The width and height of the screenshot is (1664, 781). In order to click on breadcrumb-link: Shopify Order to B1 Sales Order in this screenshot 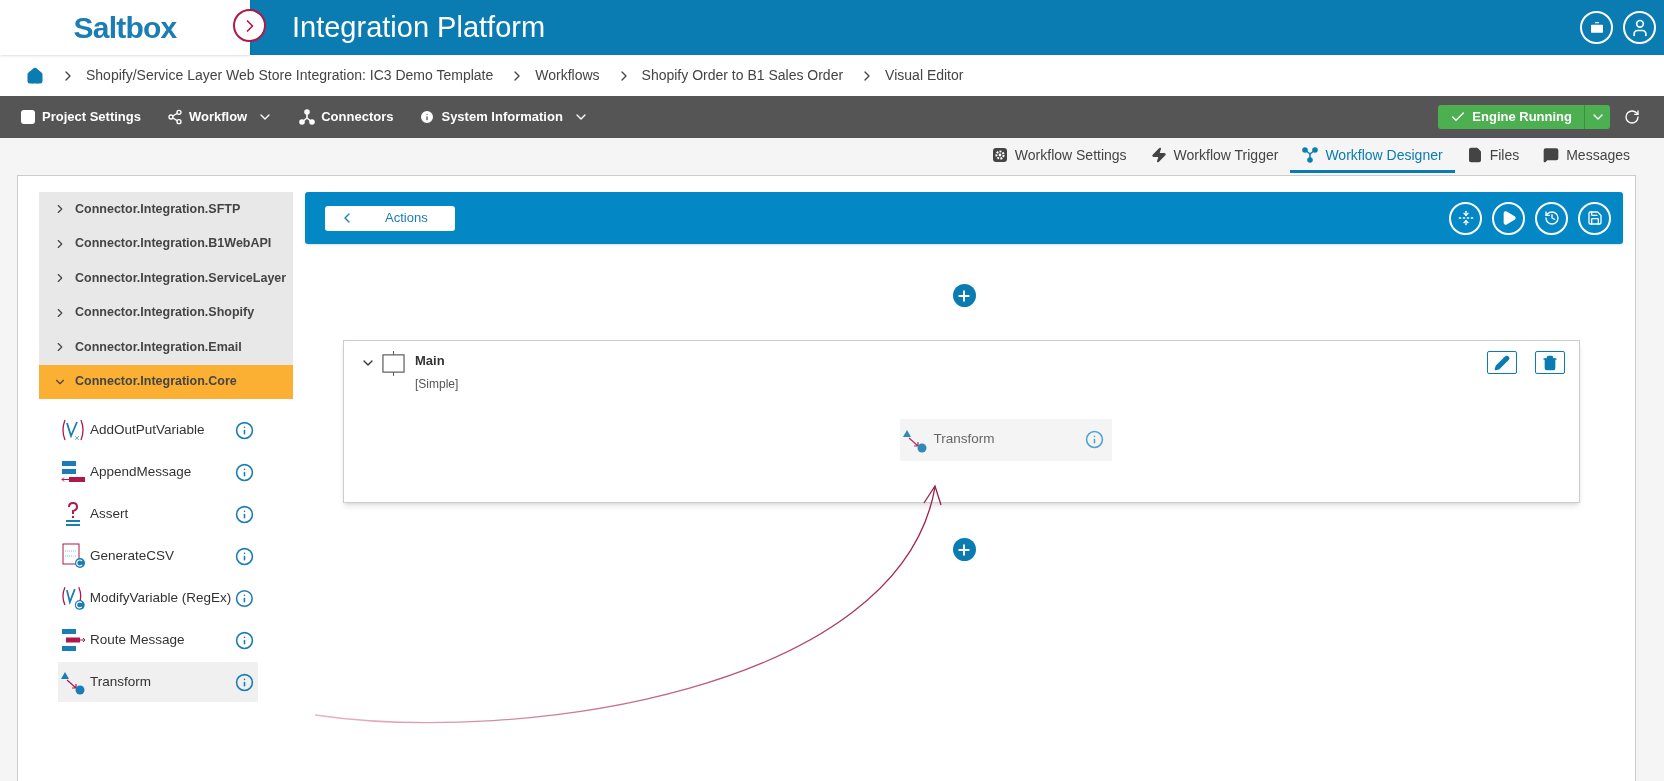, I will do `click(742, 75)`.